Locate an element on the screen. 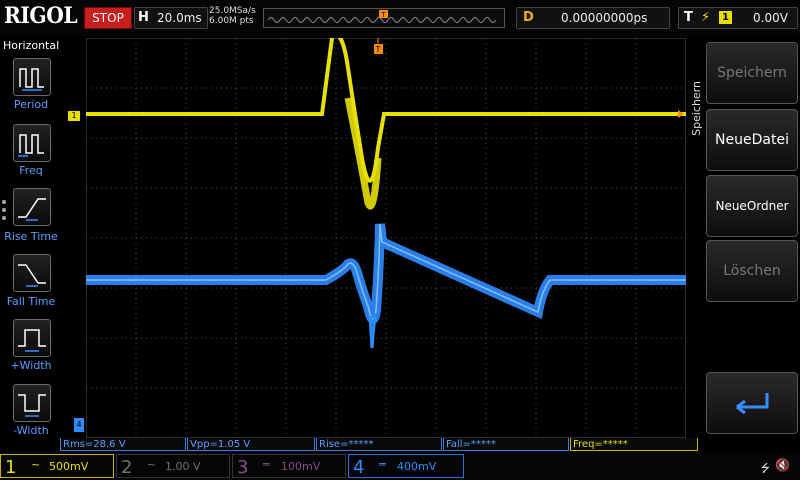 The width and height of the screenshot is (800, 480). run-stop-status: STOP is located at coordinates (108, 18).